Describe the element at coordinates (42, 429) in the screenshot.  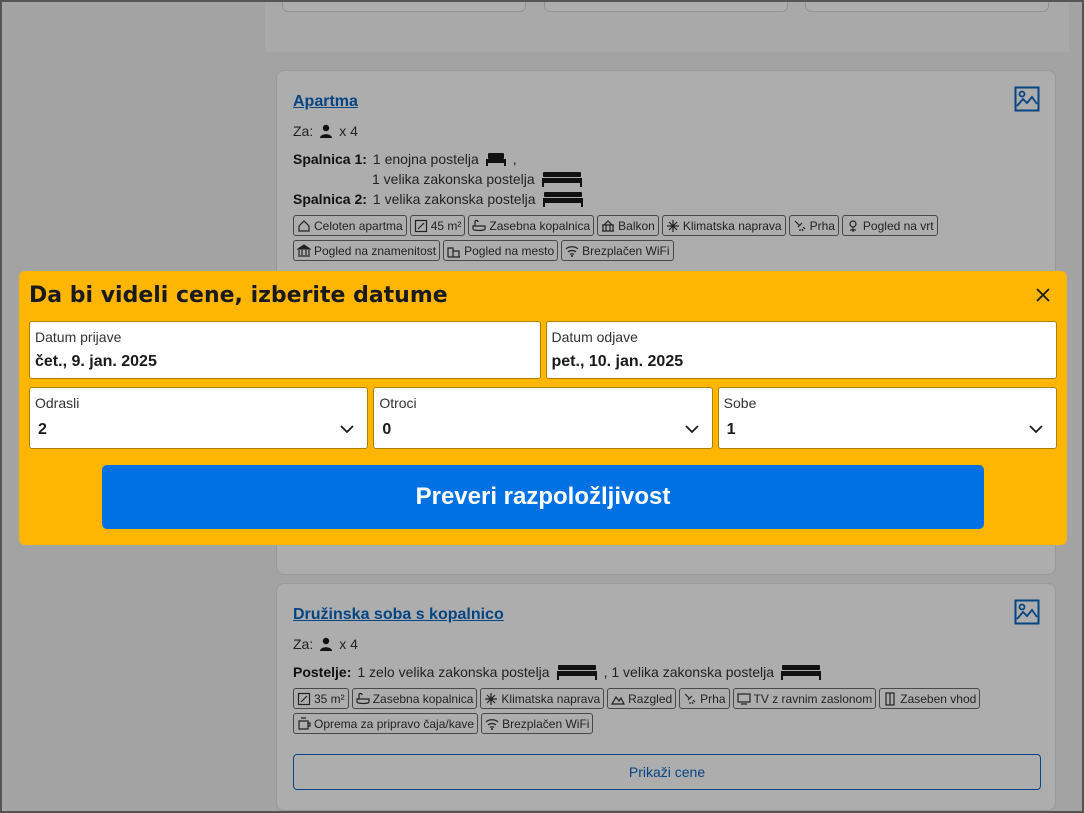
I see `adults-value: 2` at that location.